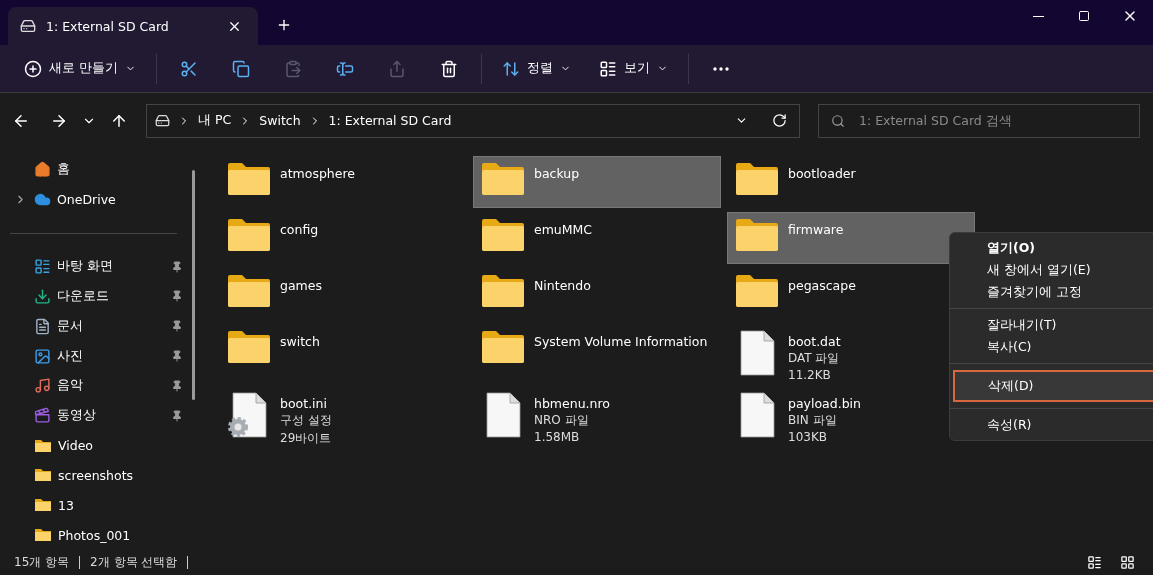 Image resolution: width=1153 pixels, height=575 pixels. I want to click on item-name: firmware, so click(816, 229).